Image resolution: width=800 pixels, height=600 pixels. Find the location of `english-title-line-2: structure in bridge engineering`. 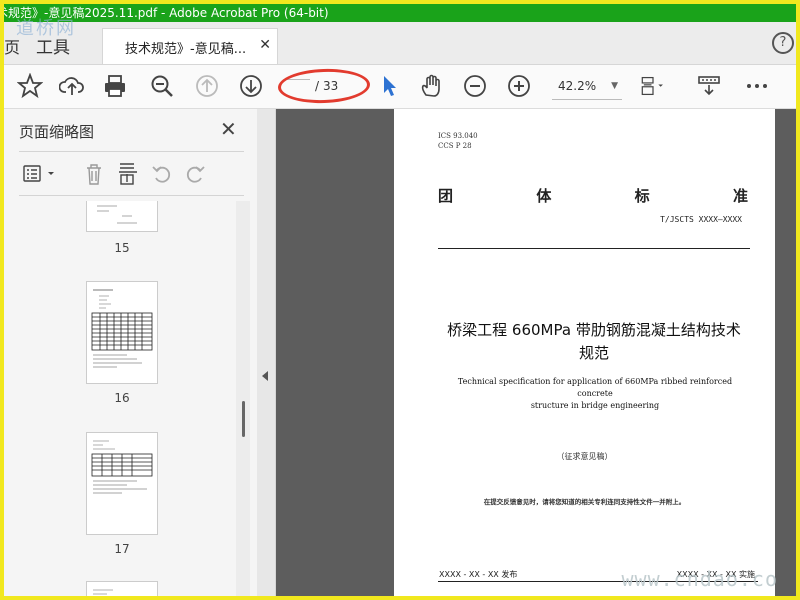

english-title-line-2: structure in bridge engineering is located at coordinates (595, 405).